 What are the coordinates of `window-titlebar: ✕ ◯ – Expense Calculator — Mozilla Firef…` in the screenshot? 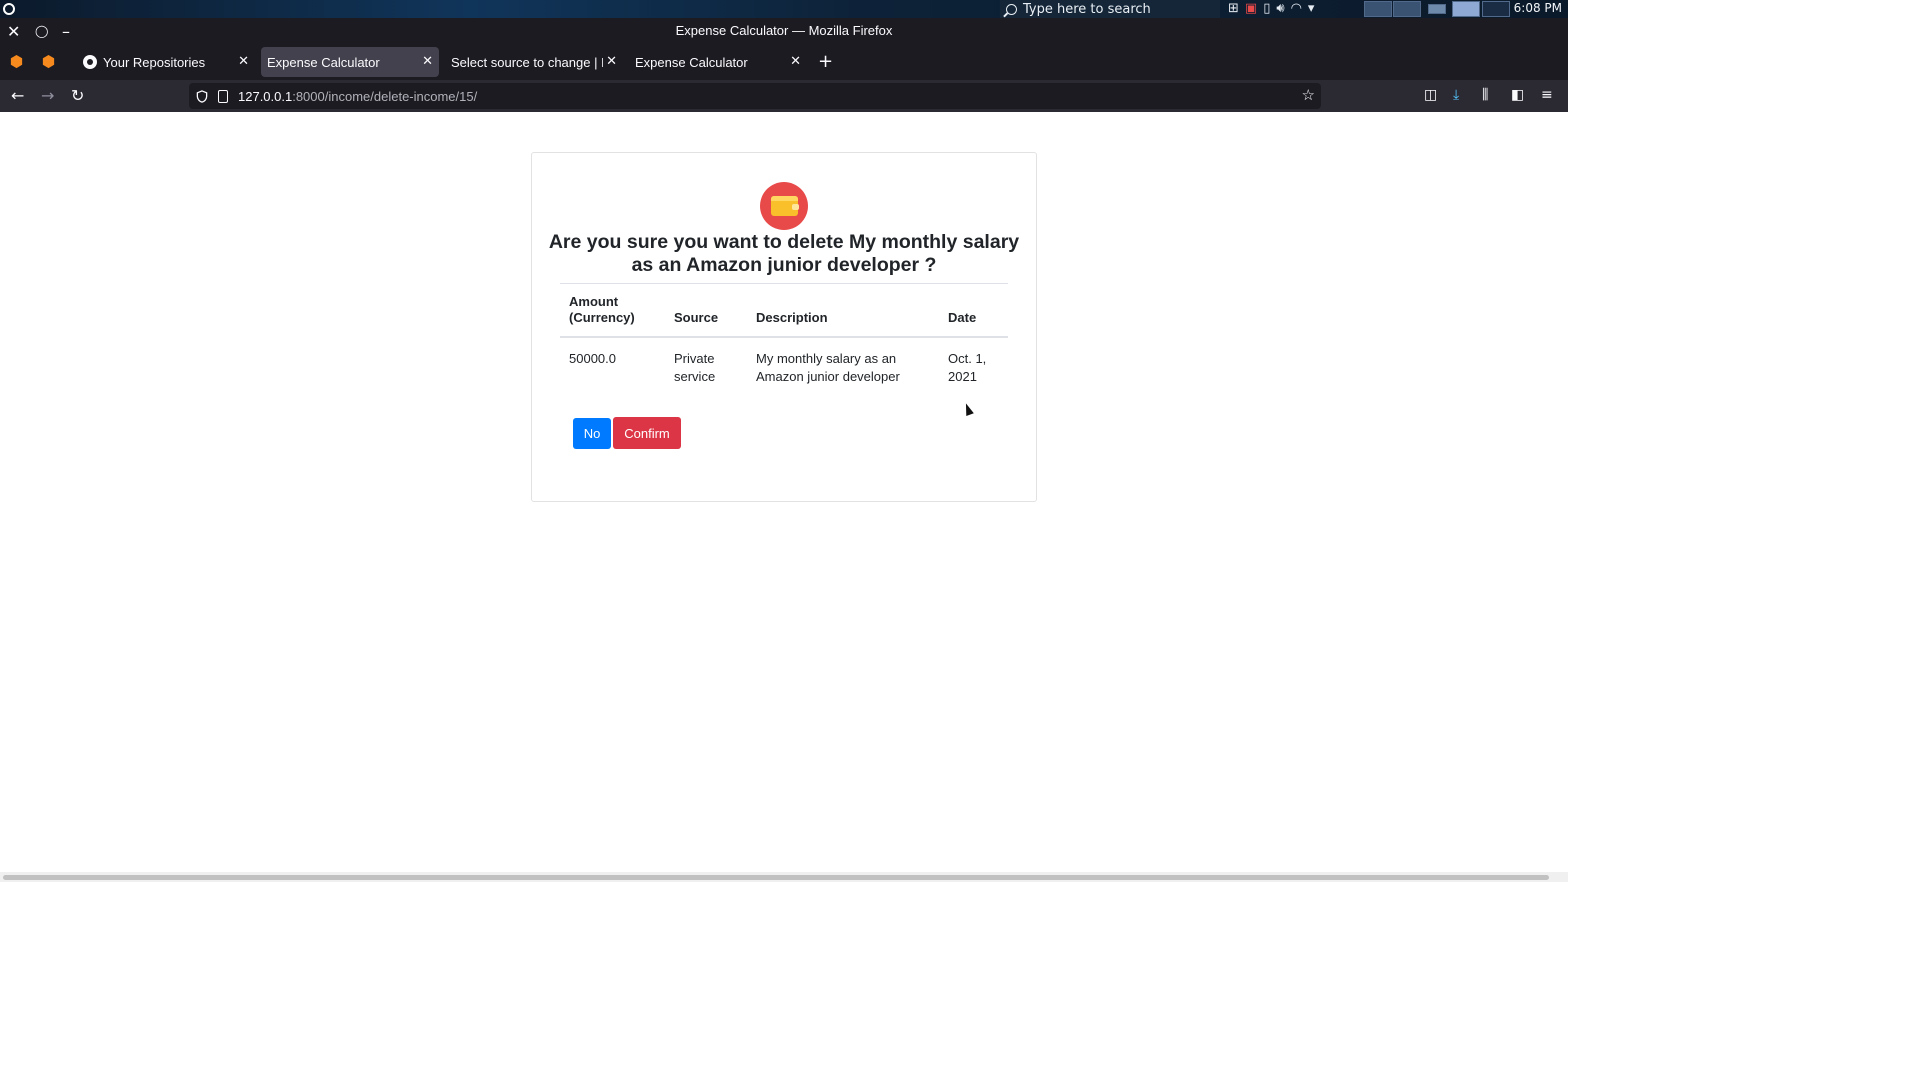 It's located at (784, 31).